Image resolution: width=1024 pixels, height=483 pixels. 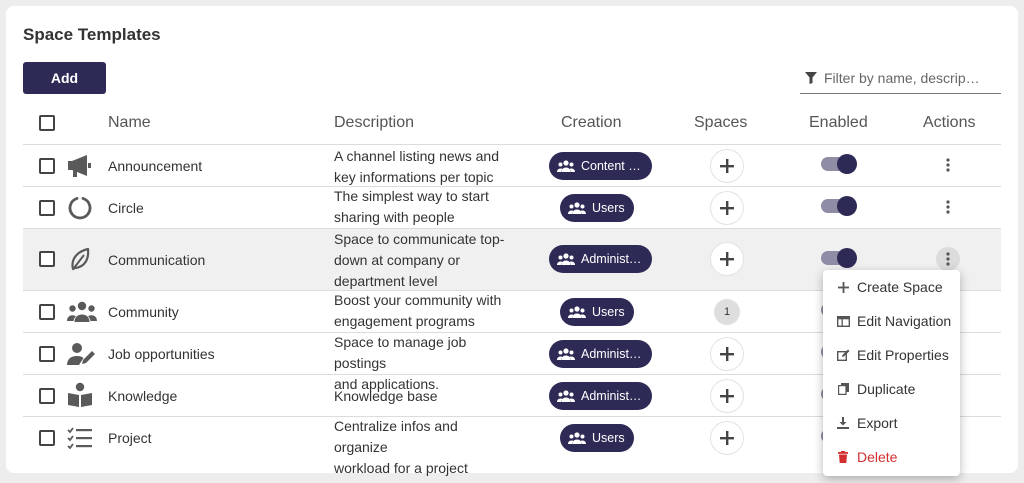 What do you see at coordinates (374, 122) in the screenshot?
I see `column-header-description: Description` at bounding box center [374, 122].